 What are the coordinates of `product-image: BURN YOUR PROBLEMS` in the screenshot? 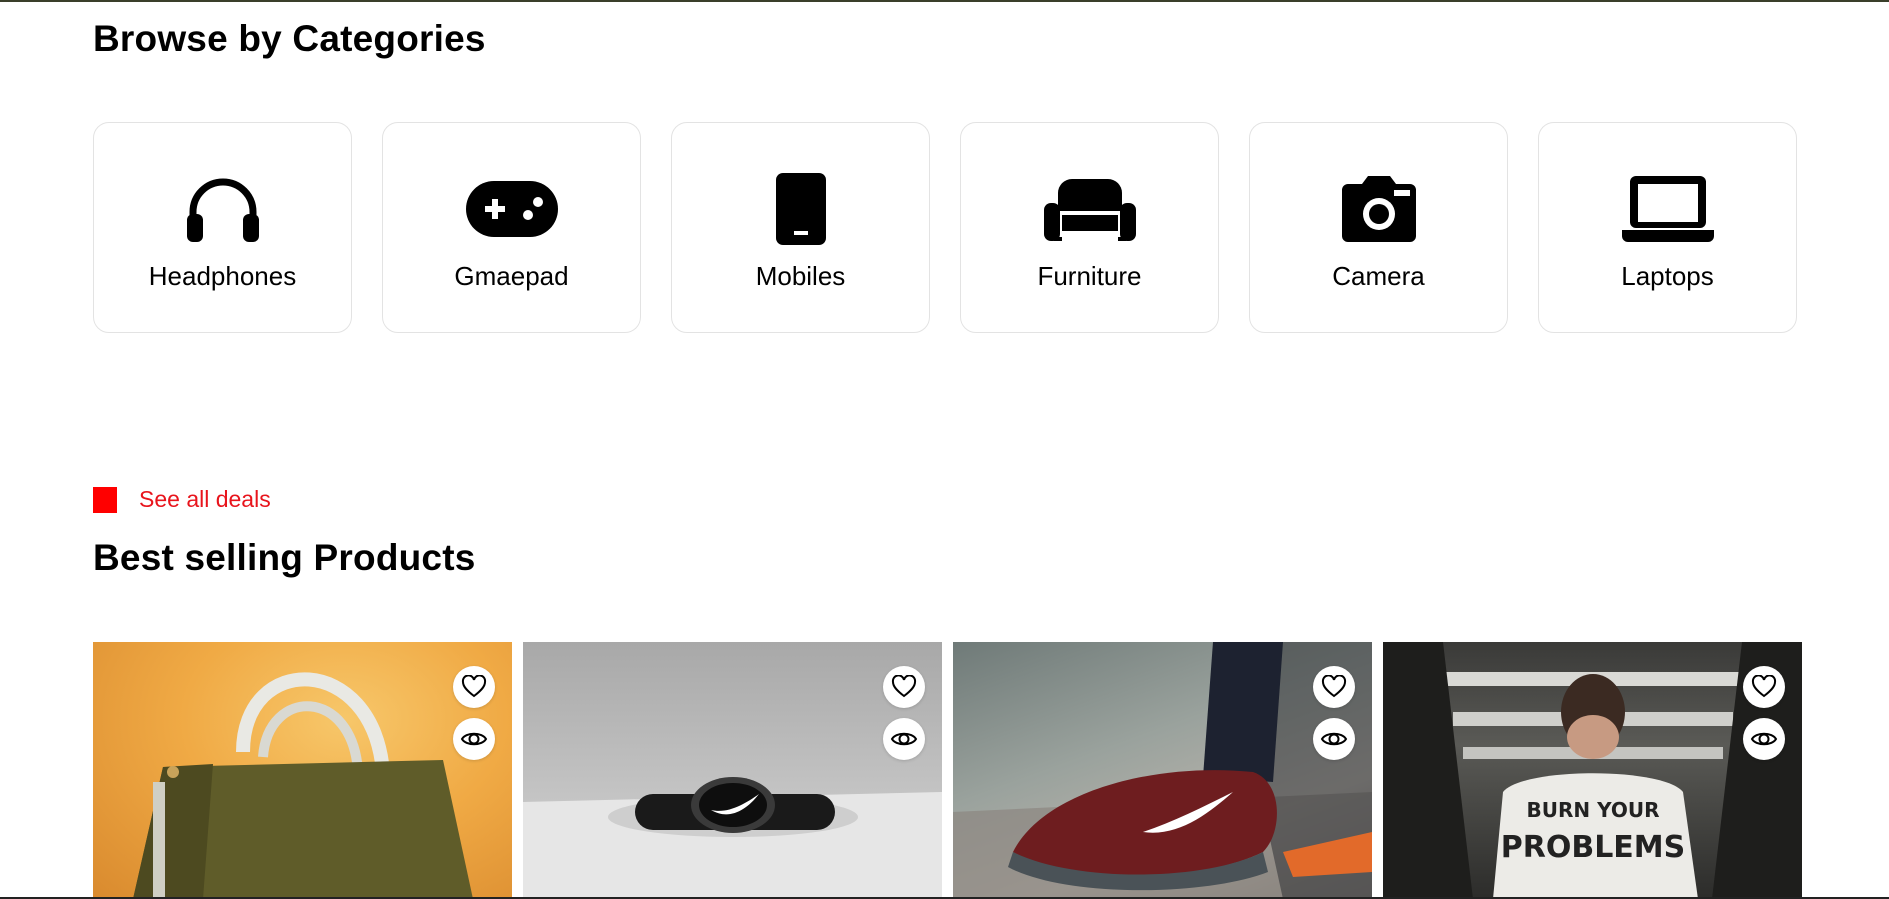 It's located at (1592, 770).